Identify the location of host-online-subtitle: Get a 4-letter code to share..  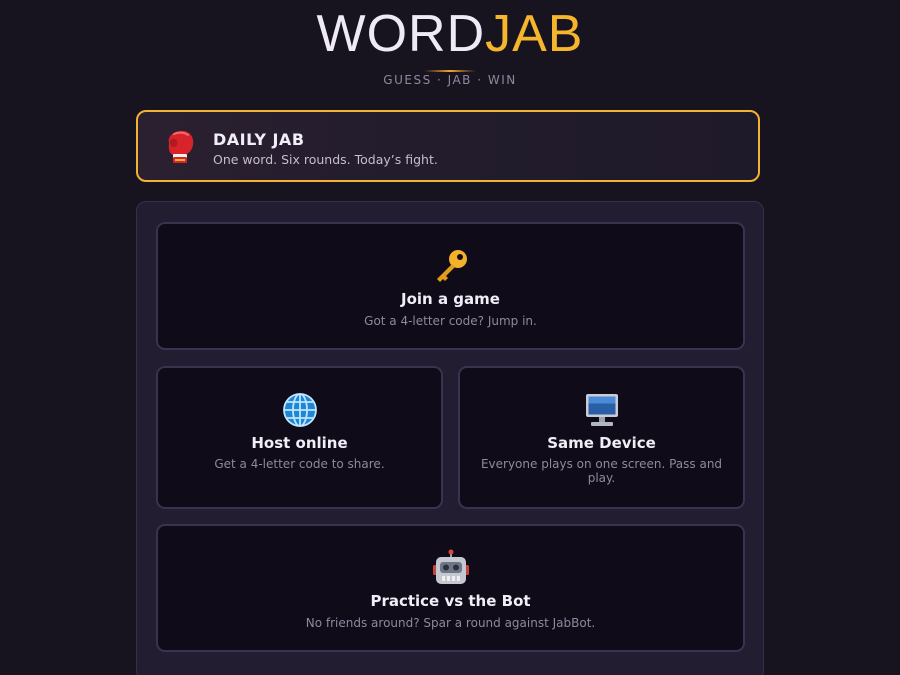
(299, 464).